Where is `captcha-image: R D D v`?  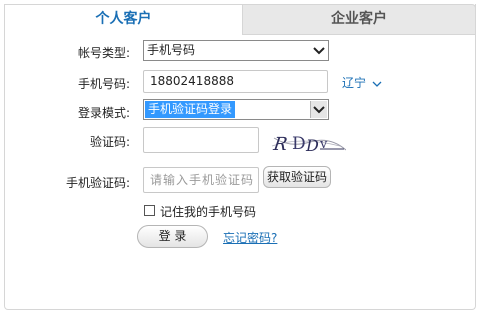
captcha-image: R D D v is located at coordinates (308, 142).